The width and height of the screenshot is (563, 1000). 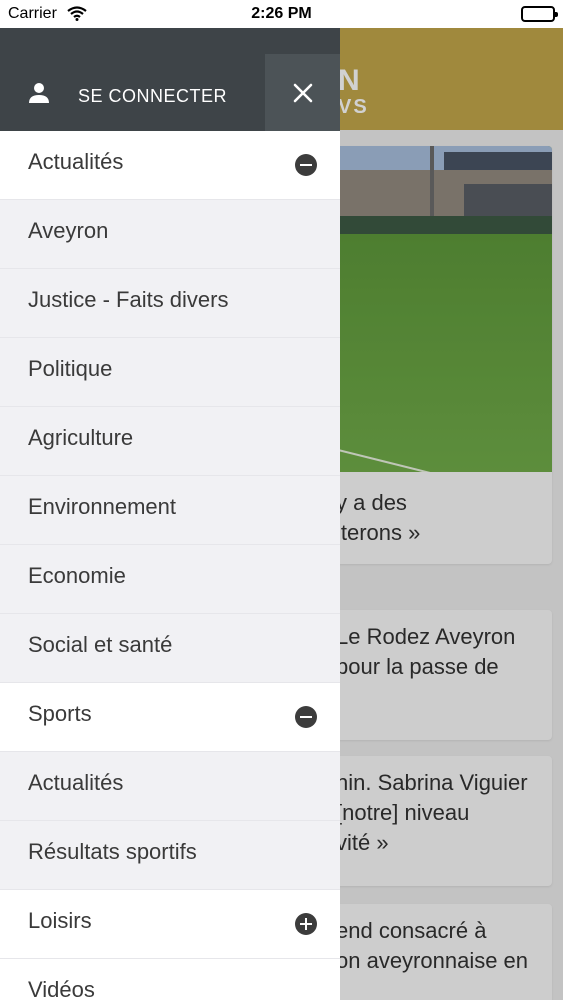 What do you see at coordinates (152, 96) in the screenshot?
I see `login-button: SE CONNECTER` at bounding box center [152, 96].